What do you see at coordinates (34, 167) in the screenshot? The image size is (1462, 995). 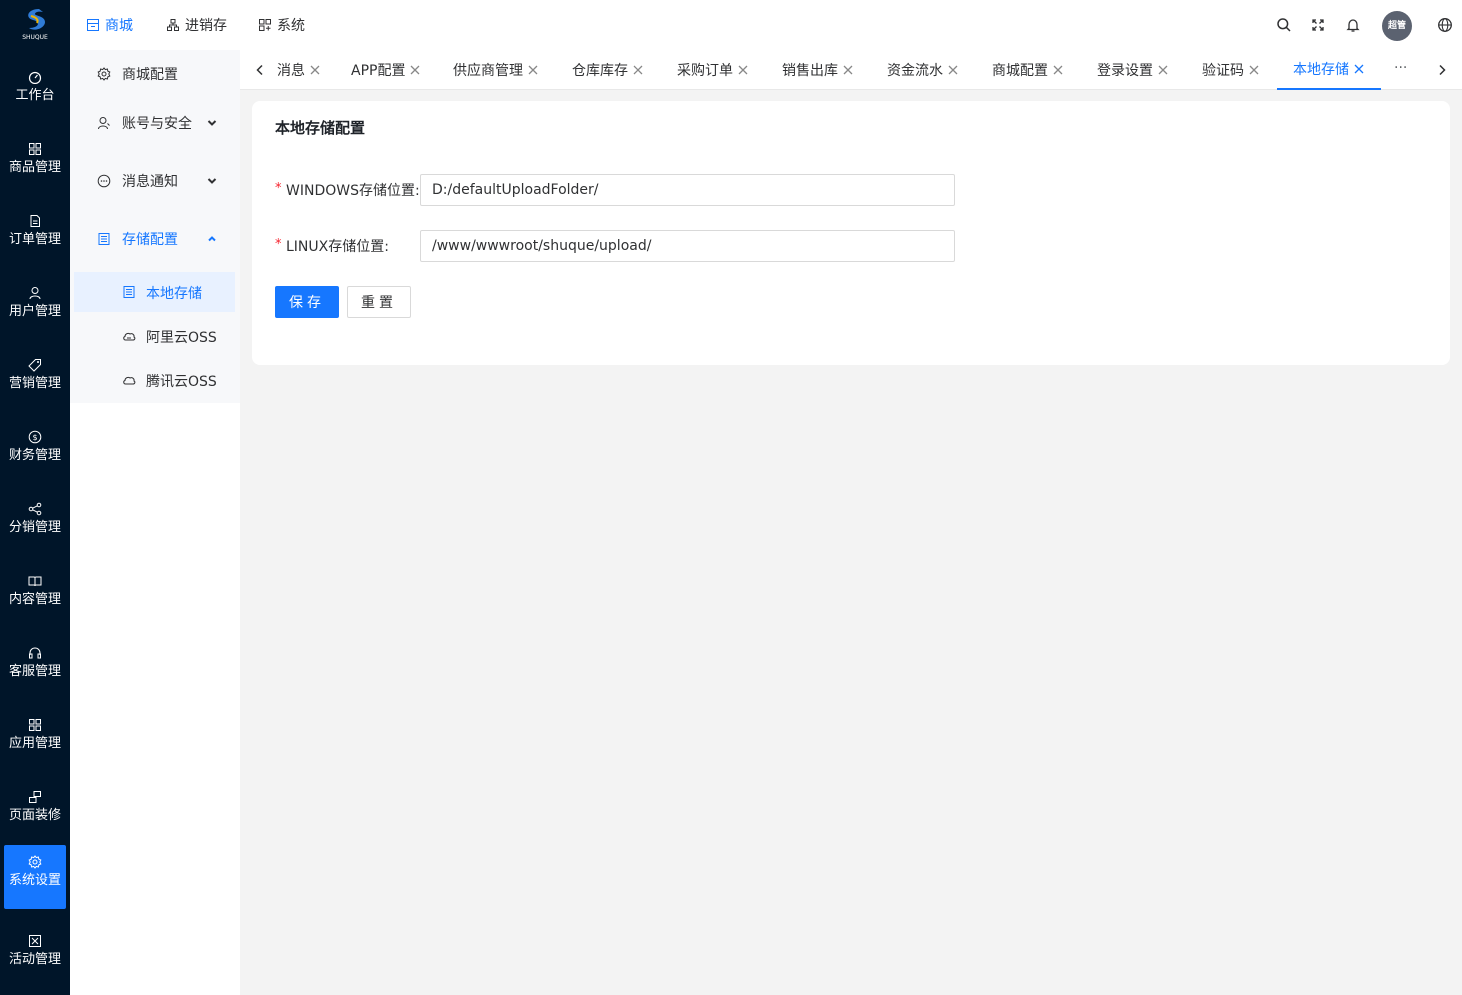 I see `rail-item-label: 商品管理` at bounding box center [34, 167].